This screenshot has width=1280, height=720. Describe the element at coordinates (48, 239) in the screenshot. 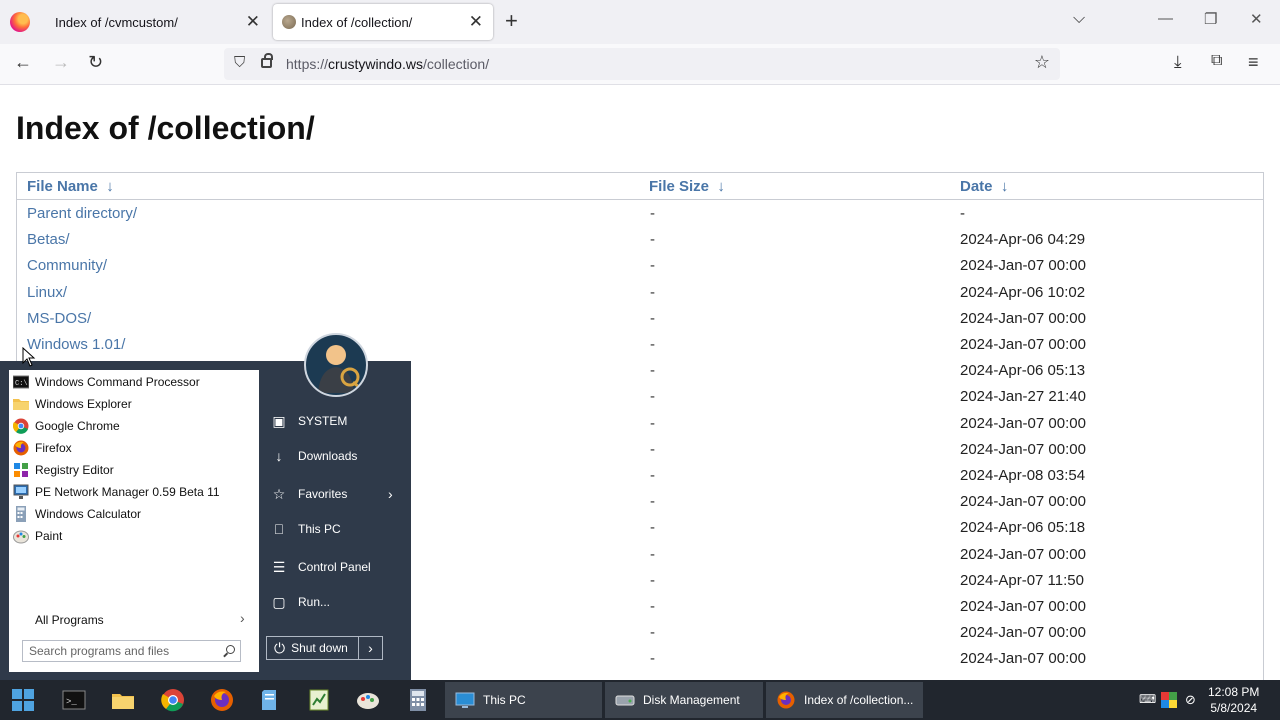

I see `file-name-link: Betas/` at that location.